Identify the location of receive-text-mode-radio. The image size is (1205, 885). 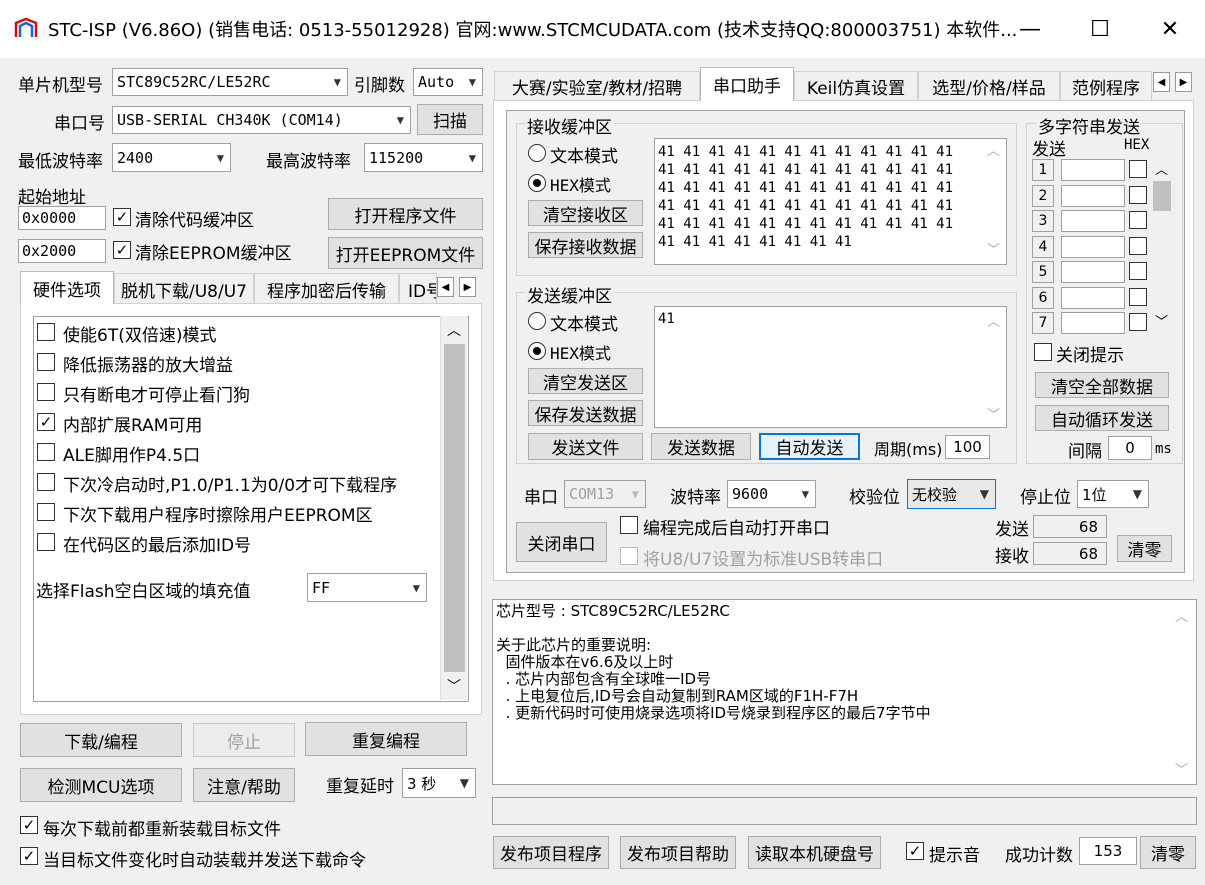
(537, 153).